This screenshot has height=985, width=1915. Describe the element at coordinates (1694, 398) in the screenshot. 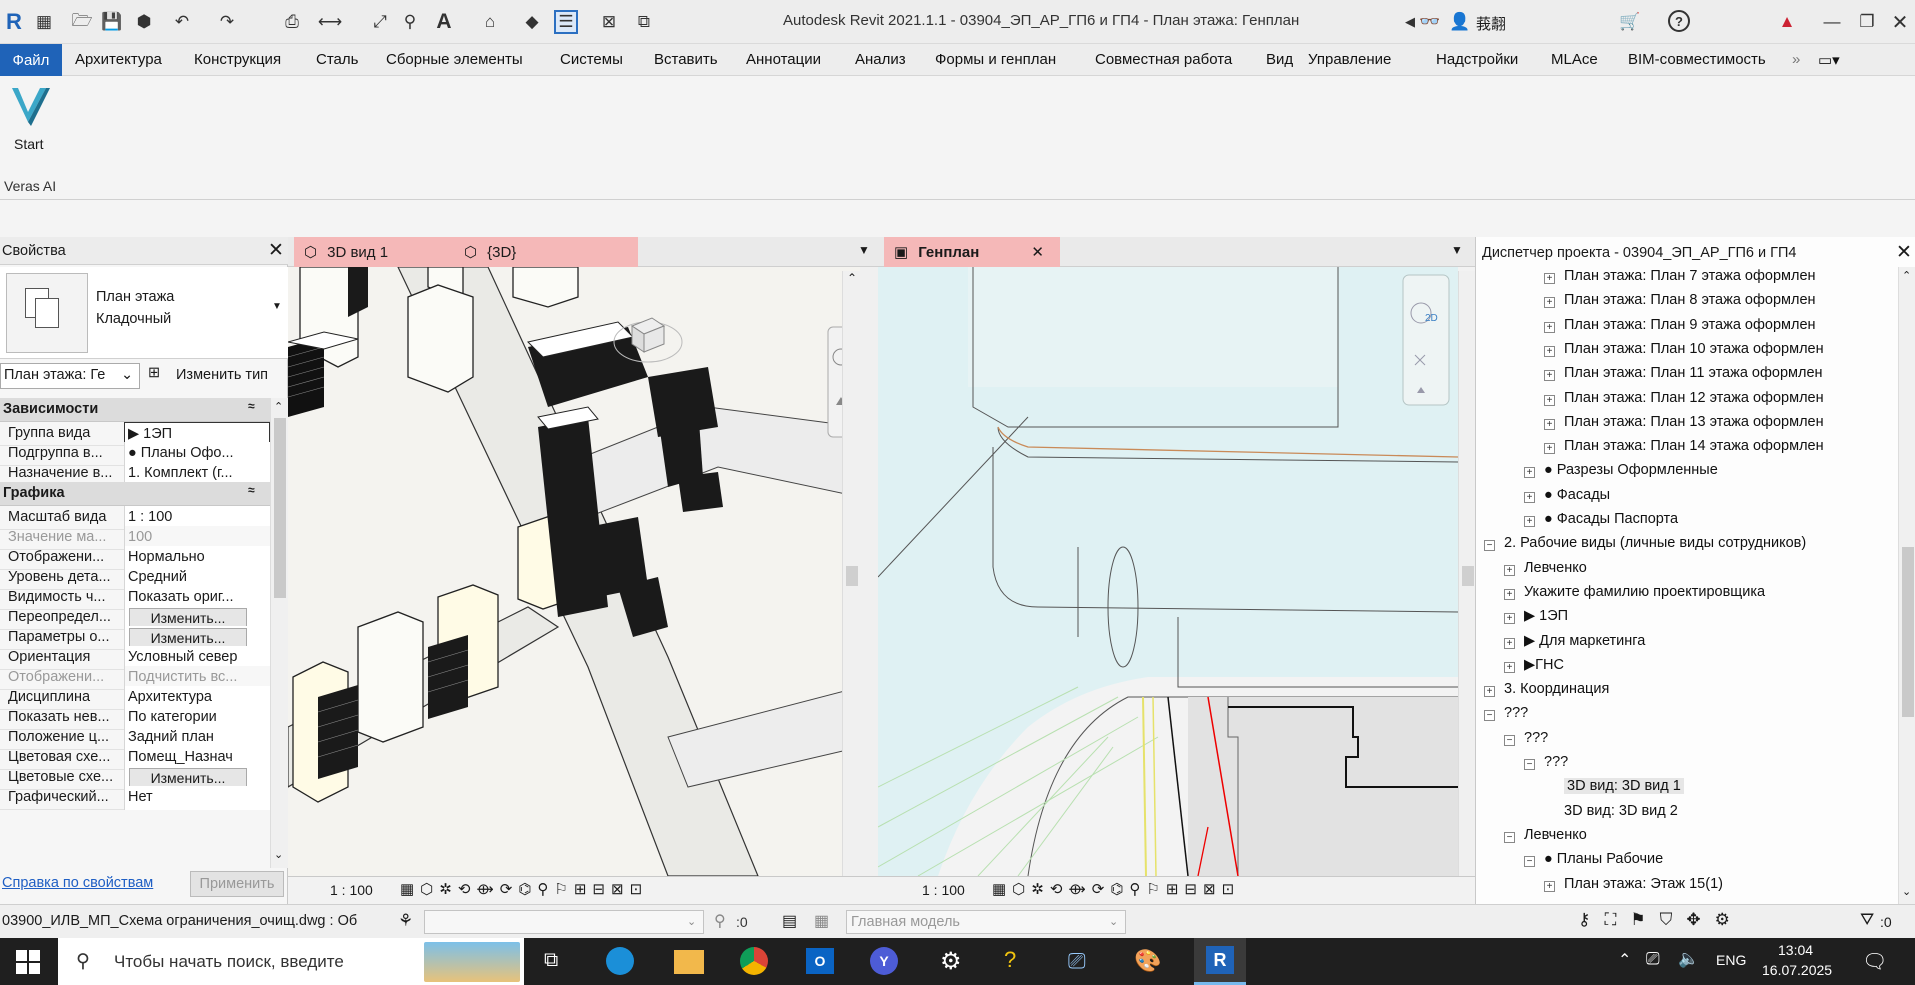

I see `browser-item: План этажа: План 12 этажа оформлен` at that location.